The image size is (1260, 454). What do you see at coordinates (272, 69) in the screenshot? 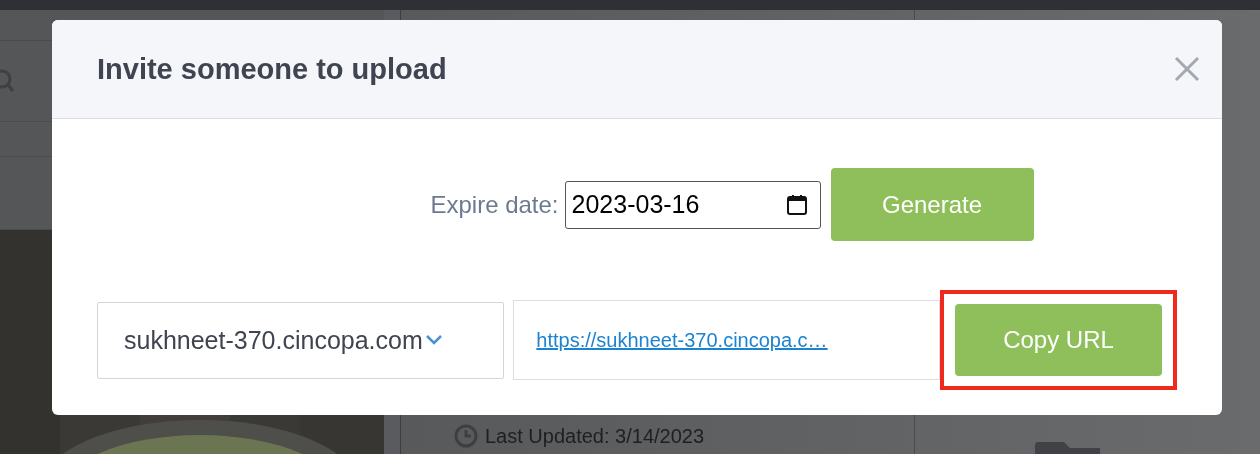
I see `dialog-title: Invite someone to upload` at bounding box center [272, 69].